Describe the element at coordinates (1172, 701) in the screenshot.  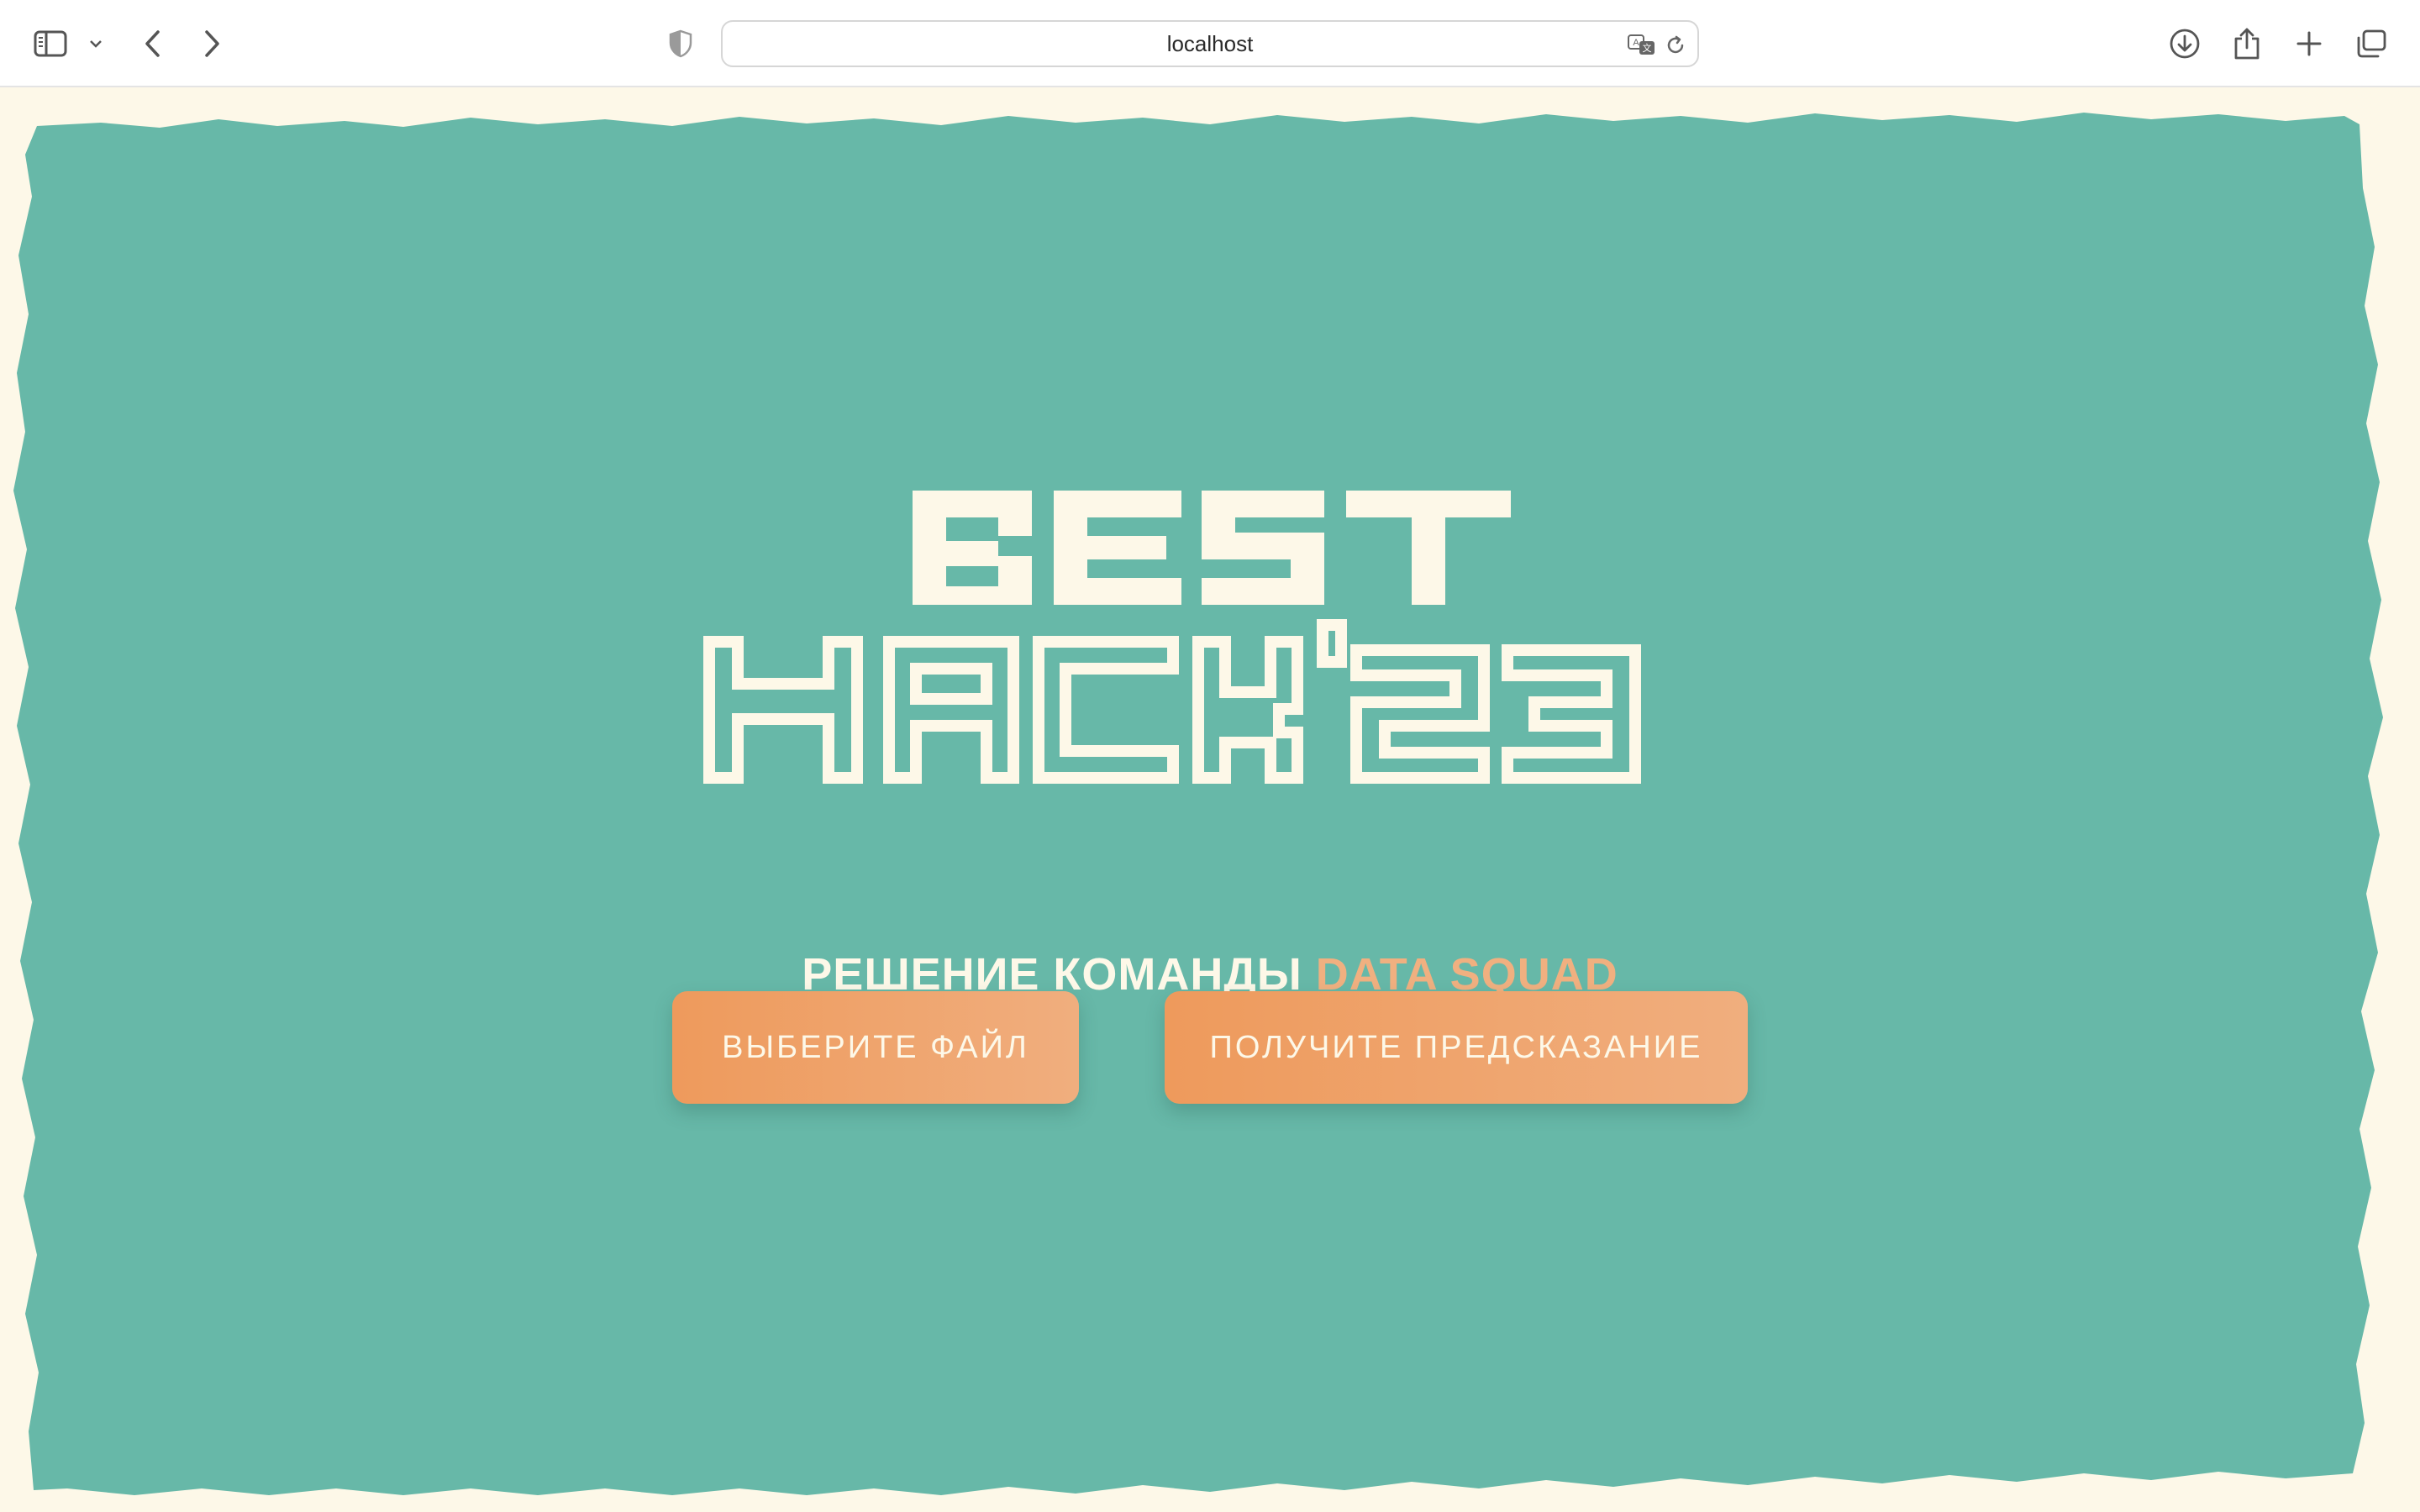
I see `logo-hack23-word` at that location.